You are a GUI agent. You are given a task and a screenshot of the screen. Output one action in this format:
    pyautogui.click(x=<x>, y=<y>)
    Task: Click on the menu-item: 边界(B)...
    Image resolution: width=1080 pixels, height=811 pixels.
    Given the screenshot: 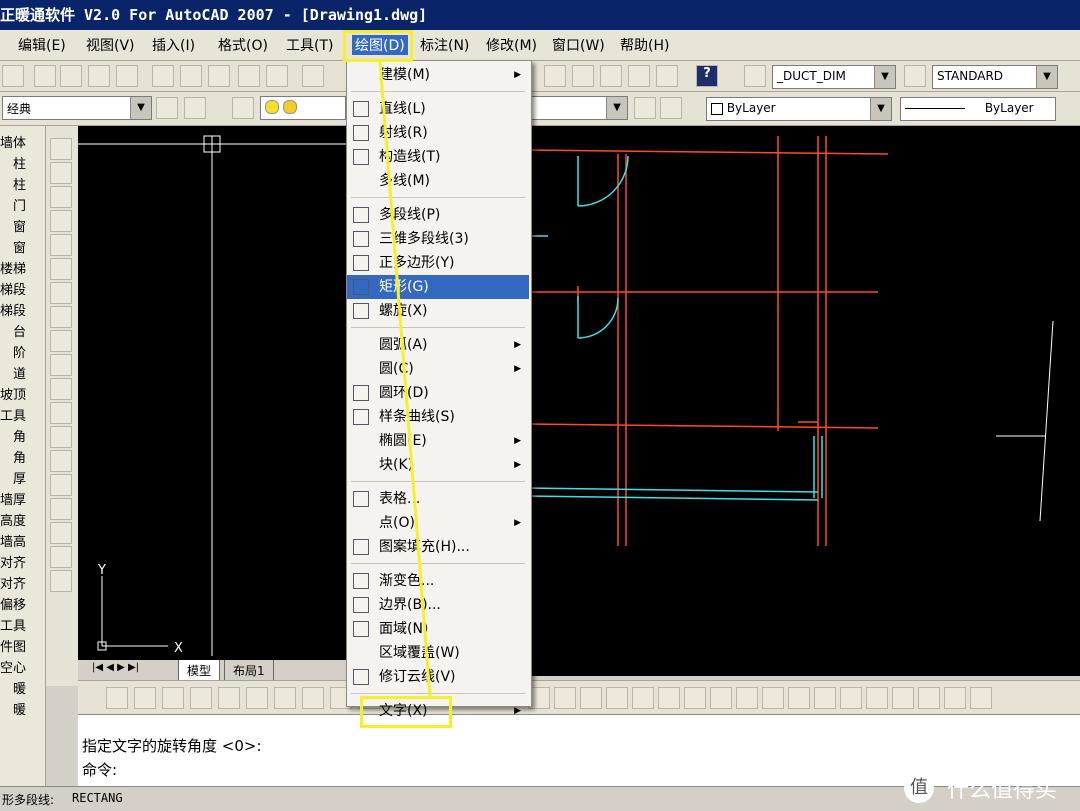 What is the action you would take?
    pyautogui.click(x=438, y=605)
    